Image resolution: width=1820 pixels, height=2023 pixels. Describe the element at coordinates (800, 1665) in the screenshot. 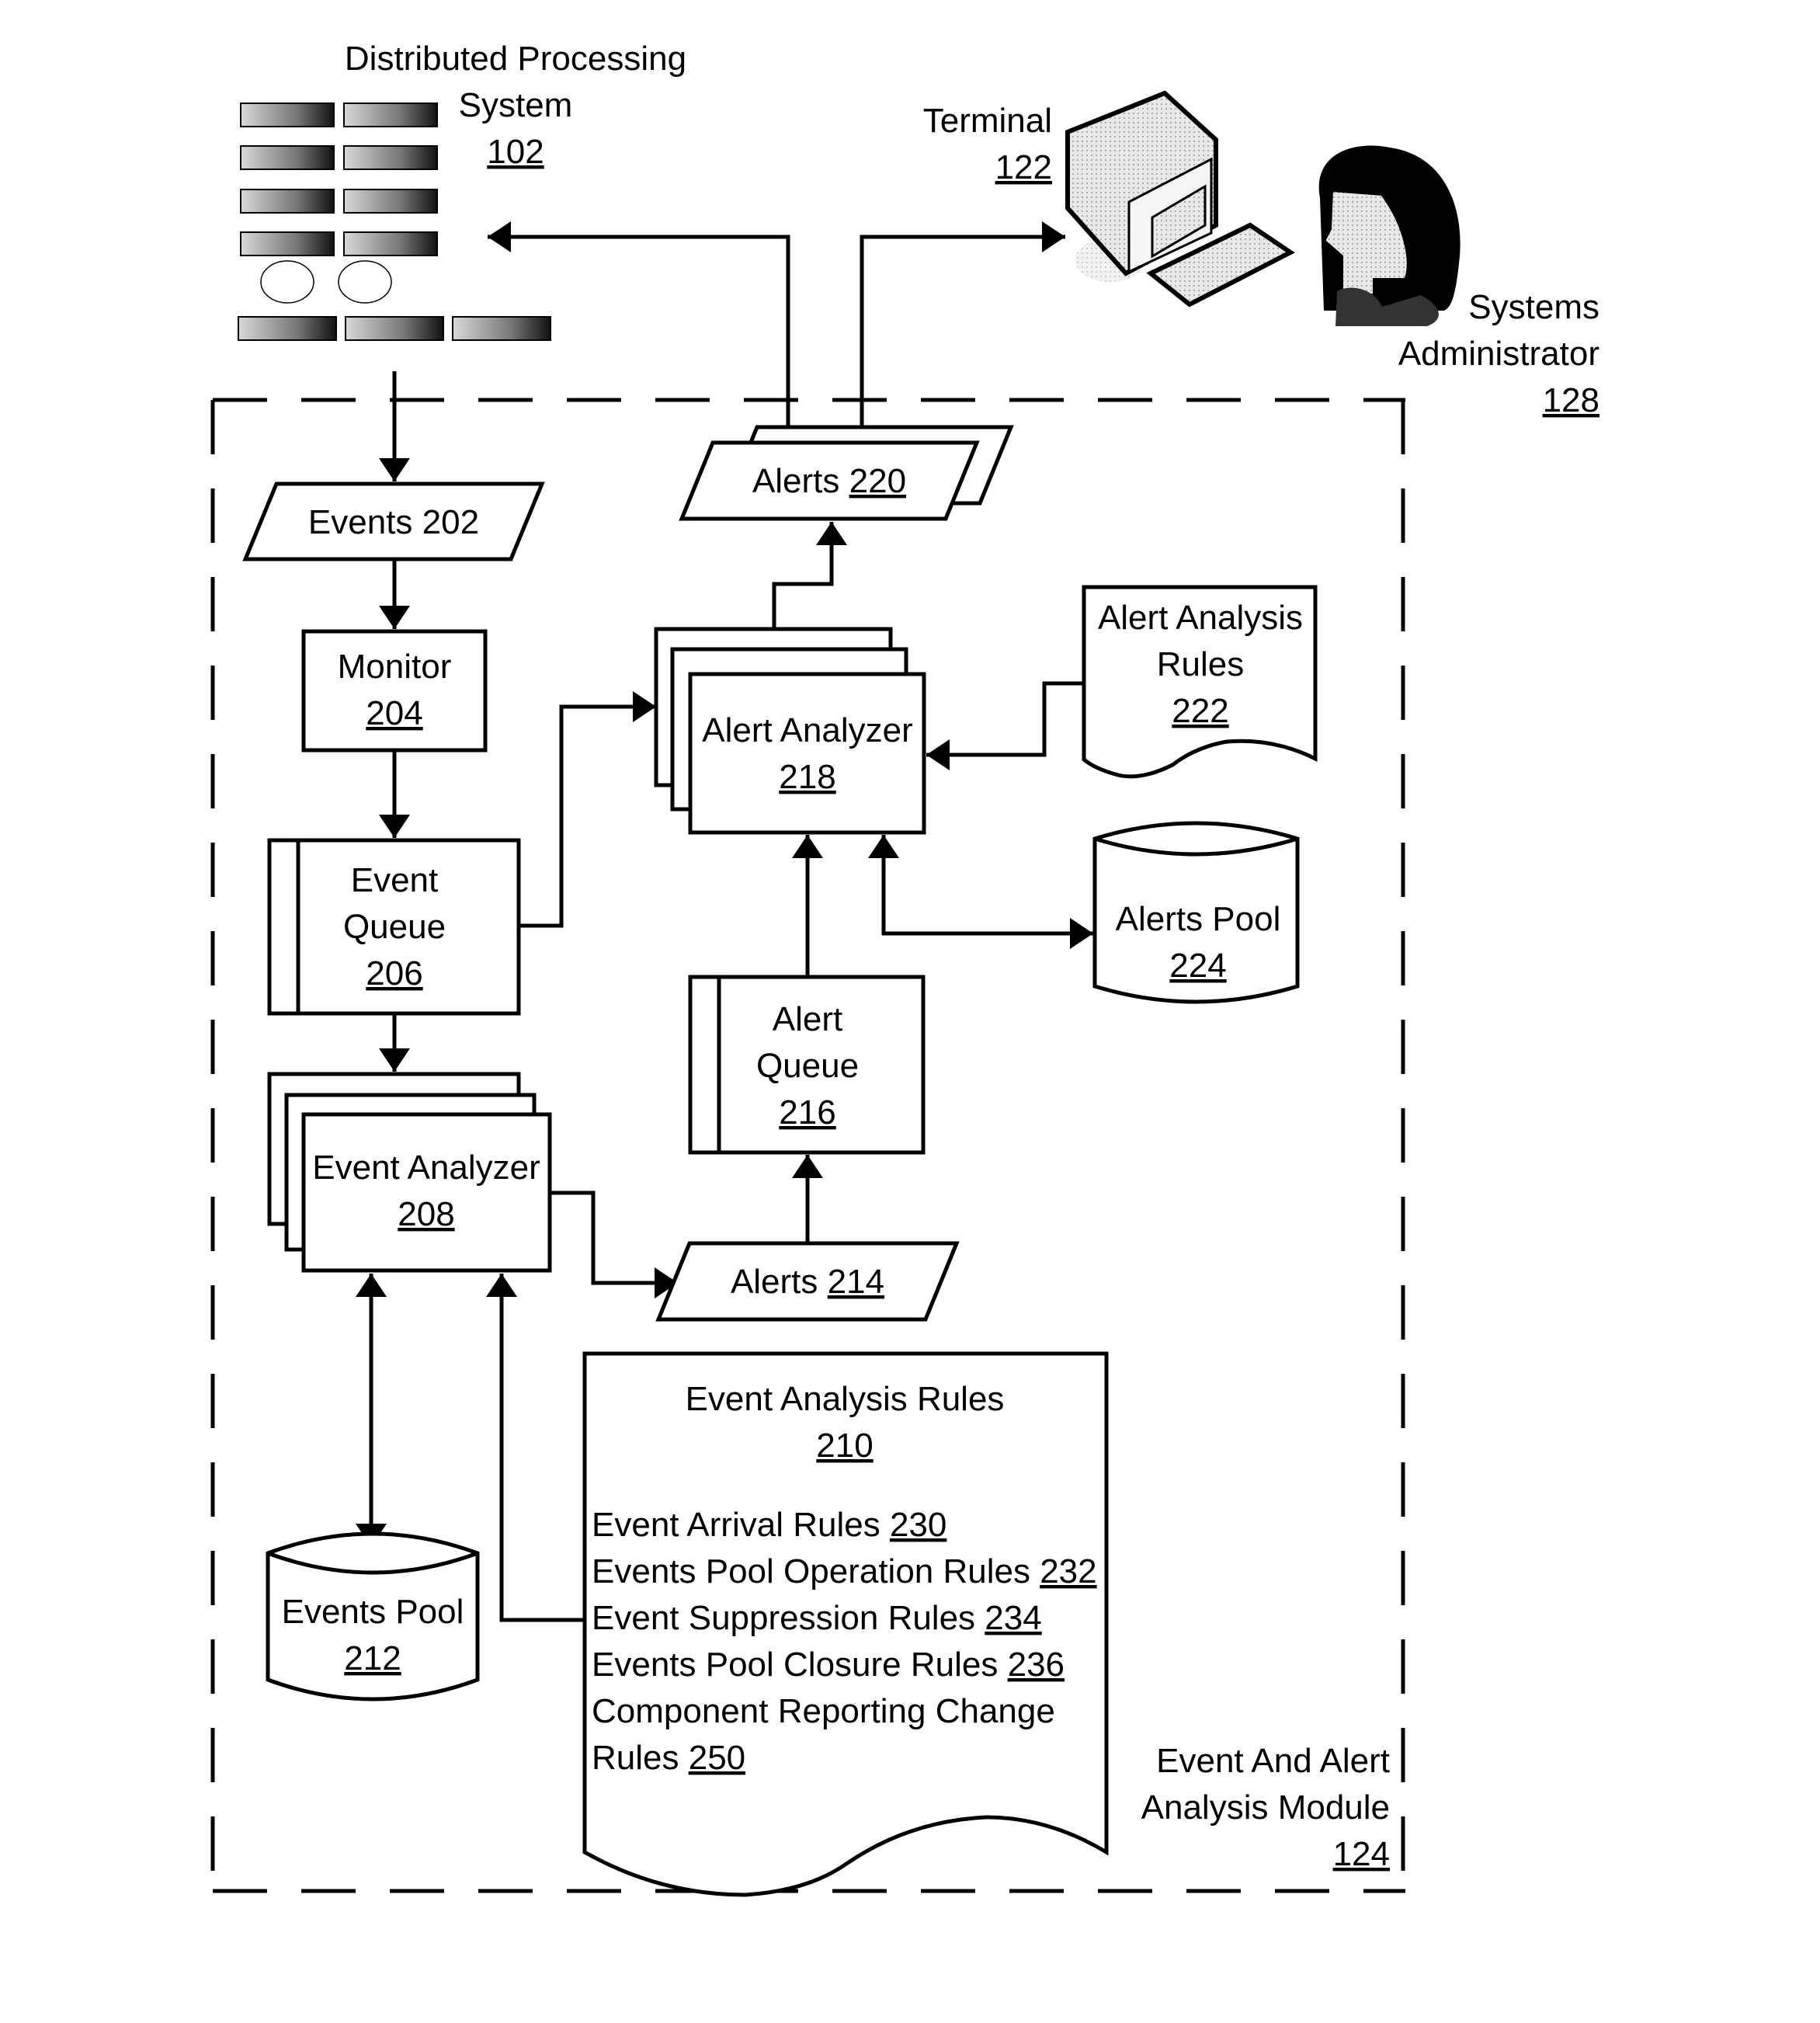

I see `rule-text: Events Pool Closure Rules` at that location.